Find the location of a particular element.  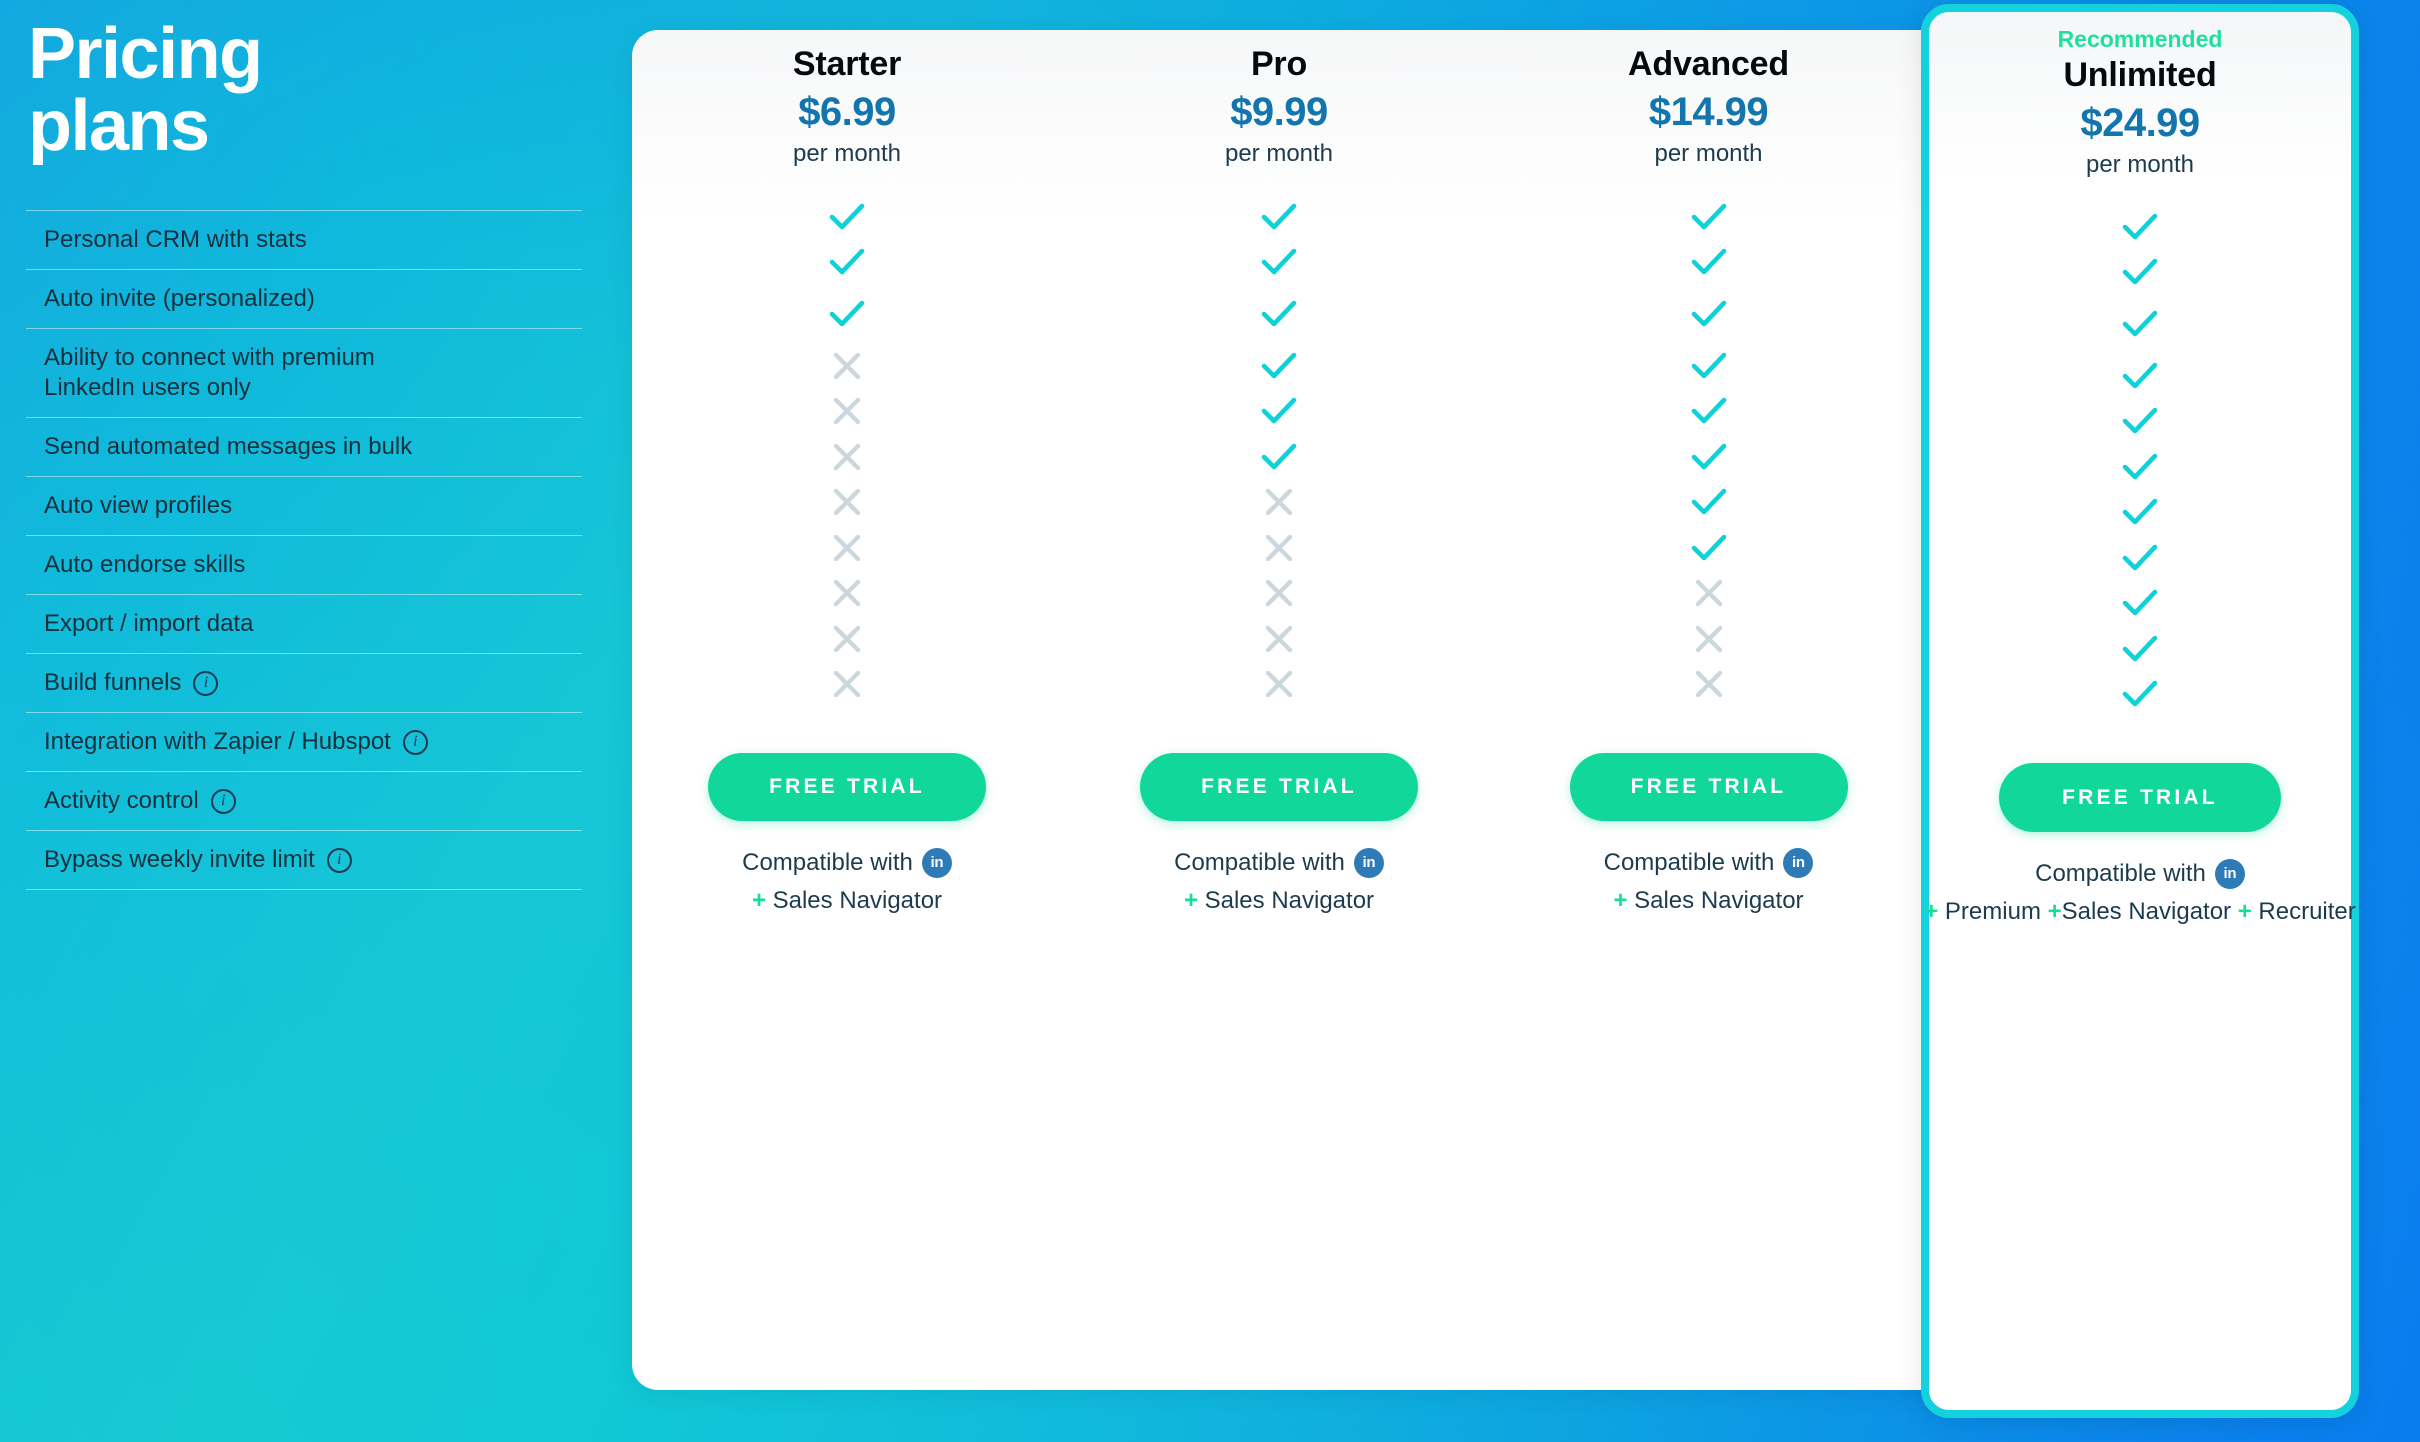

feature-row: Personal CRM with stats is located at coordinates (304, 239).